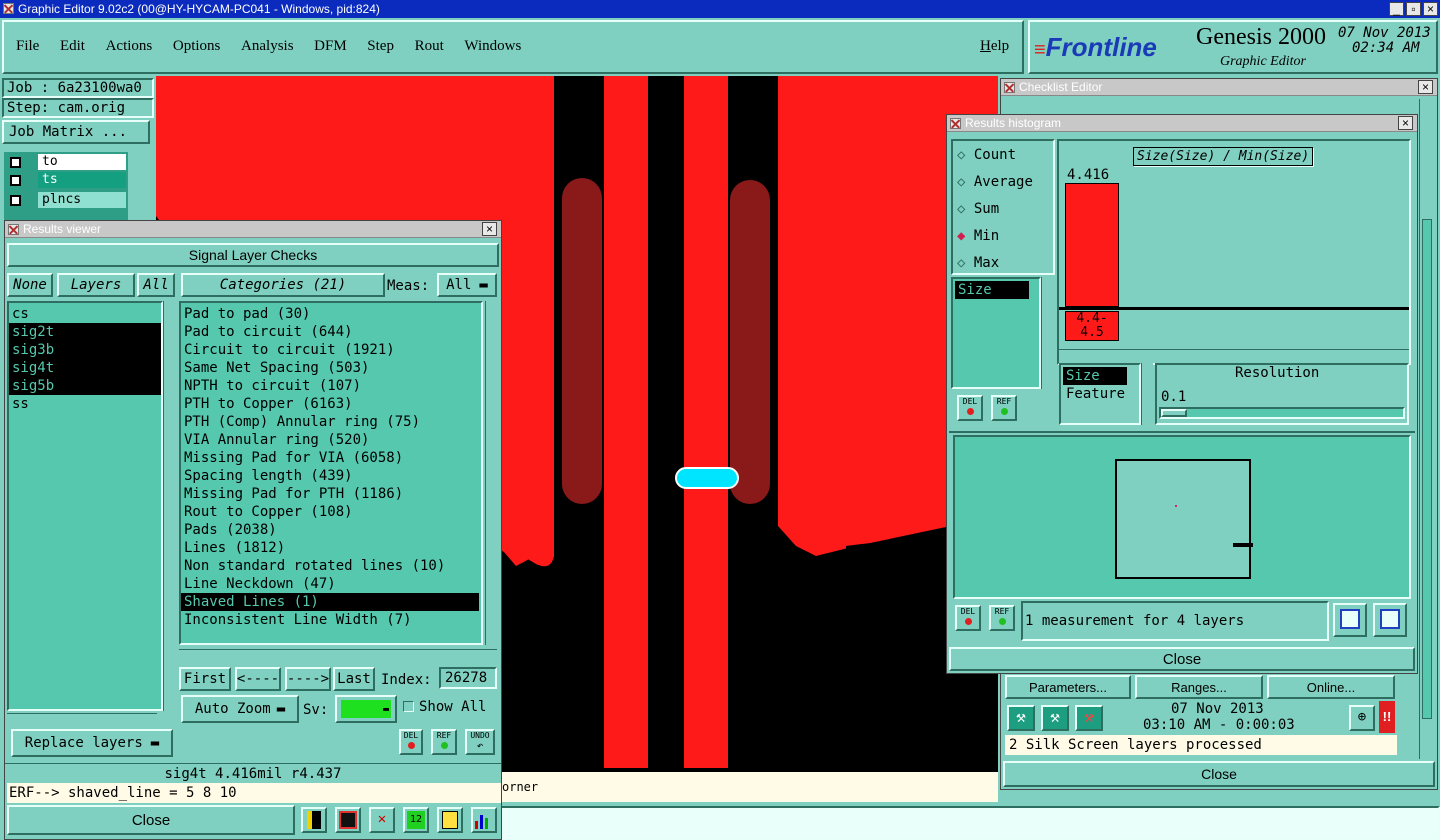  I want to click on layer-item: cs, so click(85, 314).